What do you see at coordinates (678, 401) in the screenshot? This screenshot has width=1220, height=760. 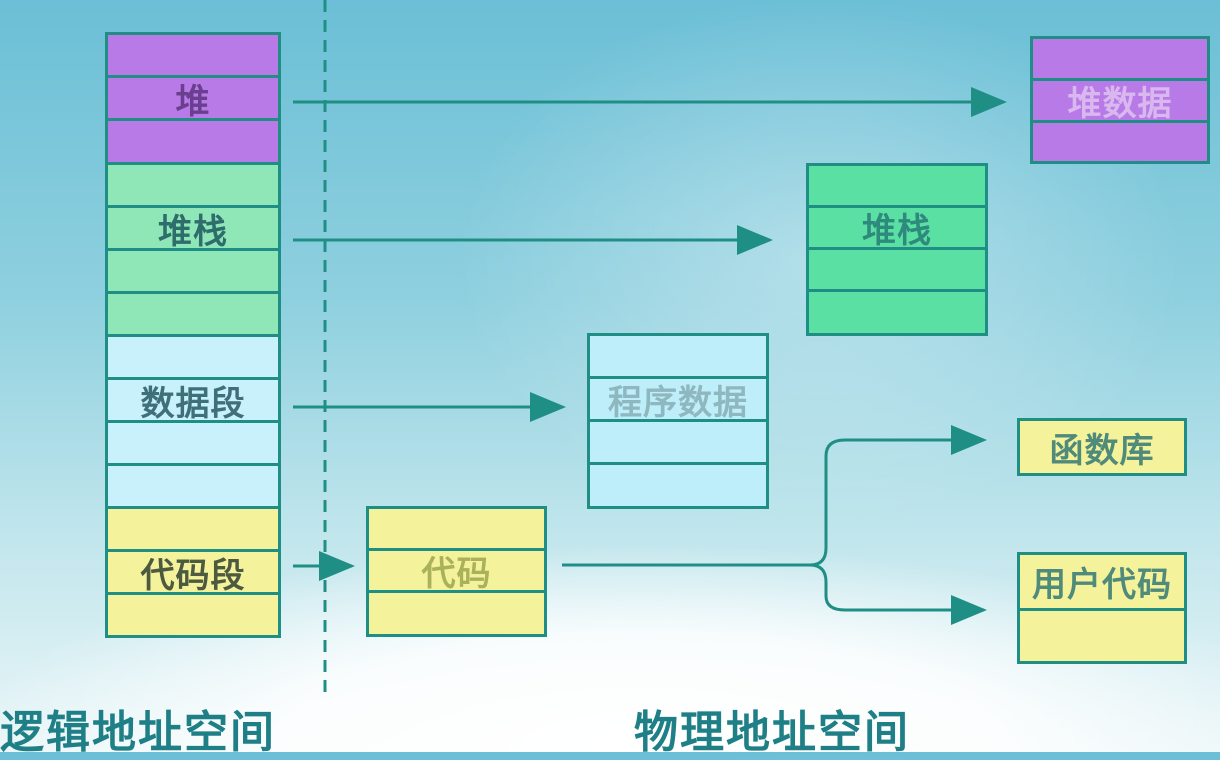 I see `physical-program-data-label: 程序数据` at bounding box center [678, 401].